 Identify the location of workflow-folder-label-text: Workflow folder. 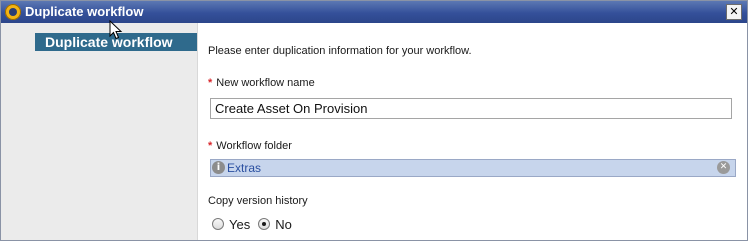
(254, 146).